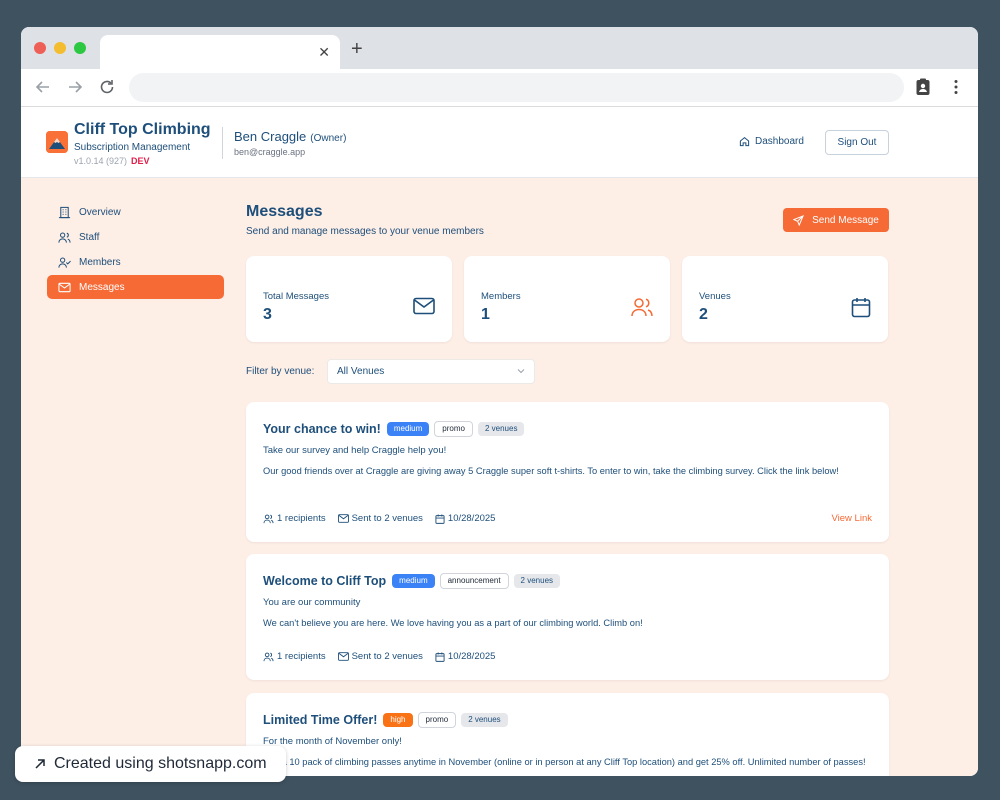 Image resolution: width=1000 pixels, height=800 pixels. What do you see at coordinates (779, 141) in the screenshot?
I see `dashboard-label: Dashboard` at bounding box center [779, 141].